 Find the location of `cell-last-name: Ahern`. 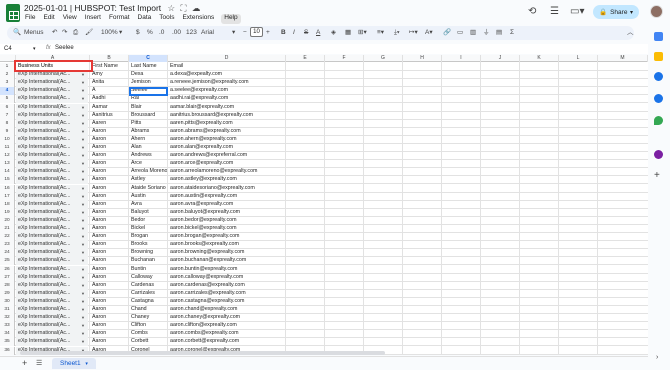

cell-last-name: Ahern is located at coordinates (148, 140).